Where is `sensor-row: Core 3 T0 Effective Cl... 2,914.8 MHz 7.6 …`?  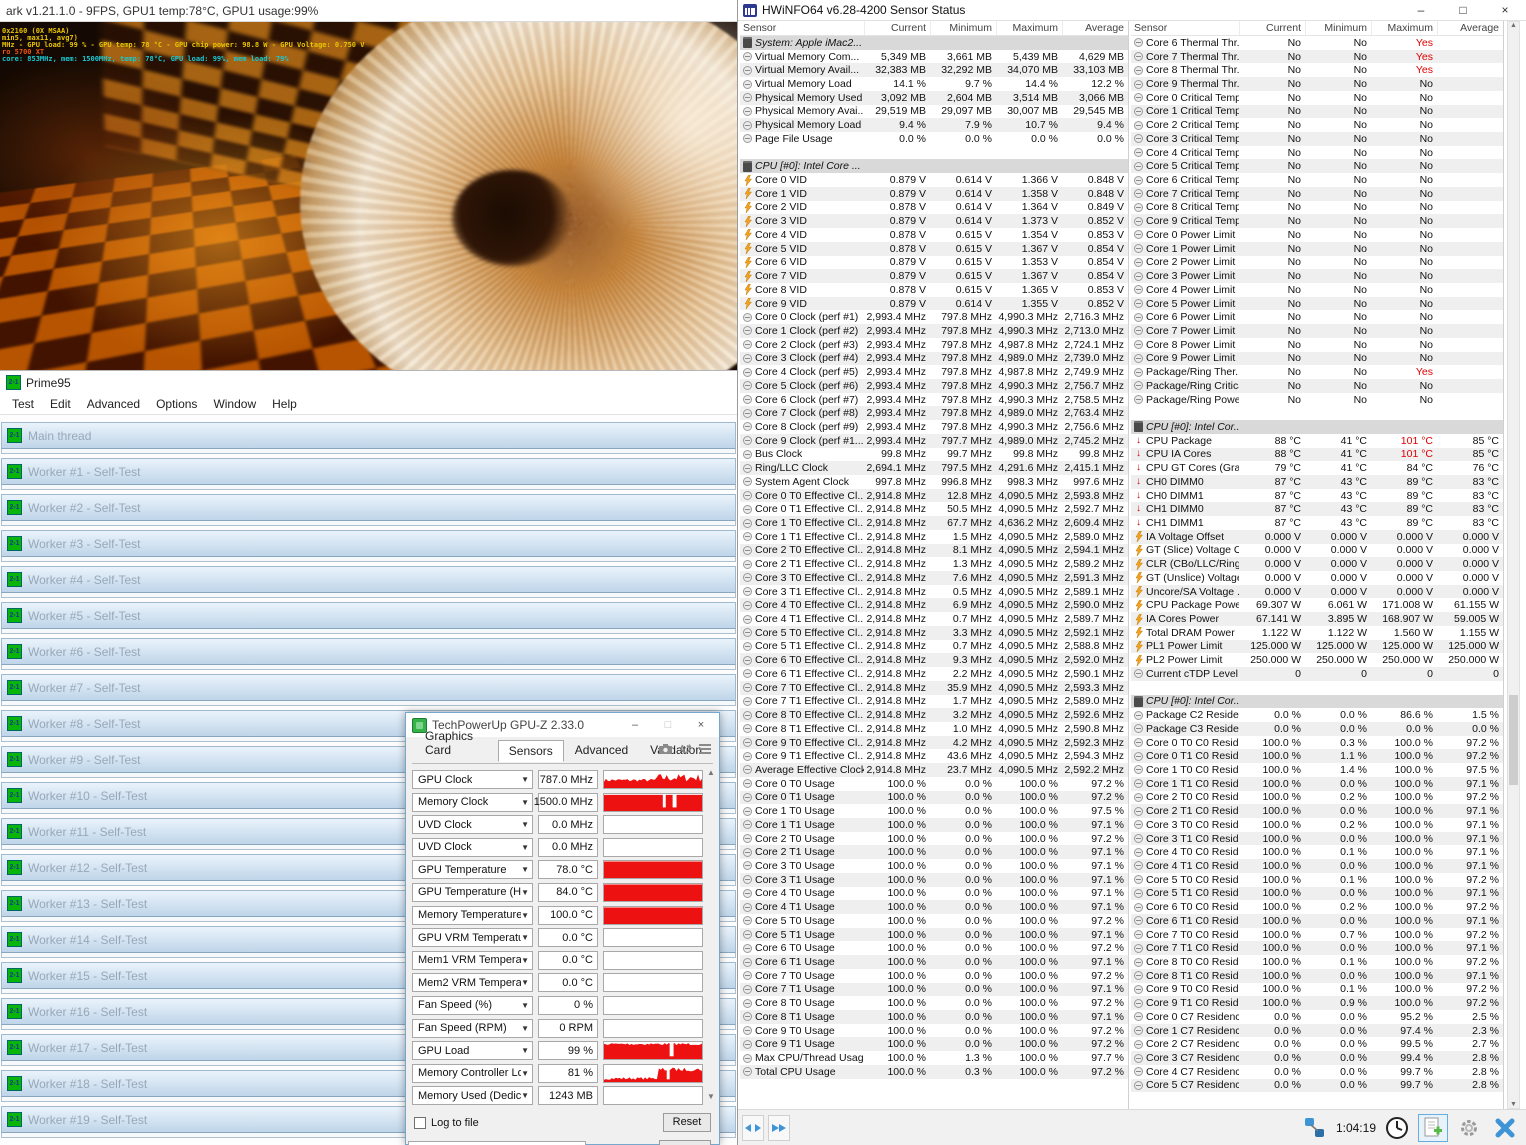 sensor-row: Core 3 T0 Effective Cl... 2,914.8 MHz 7.6 … is located at coordinates (934, 578).